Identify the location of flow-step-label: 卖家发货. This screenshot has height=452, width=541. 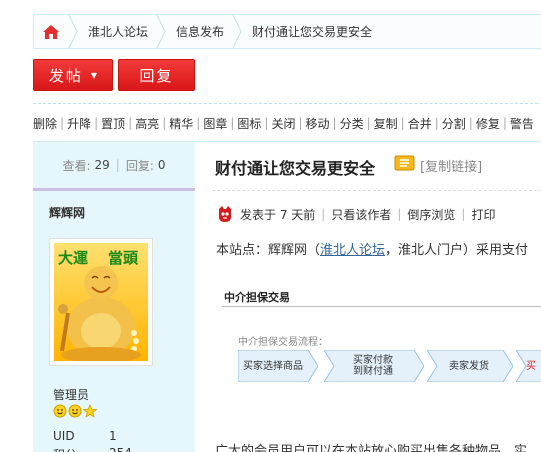
(469, 366).